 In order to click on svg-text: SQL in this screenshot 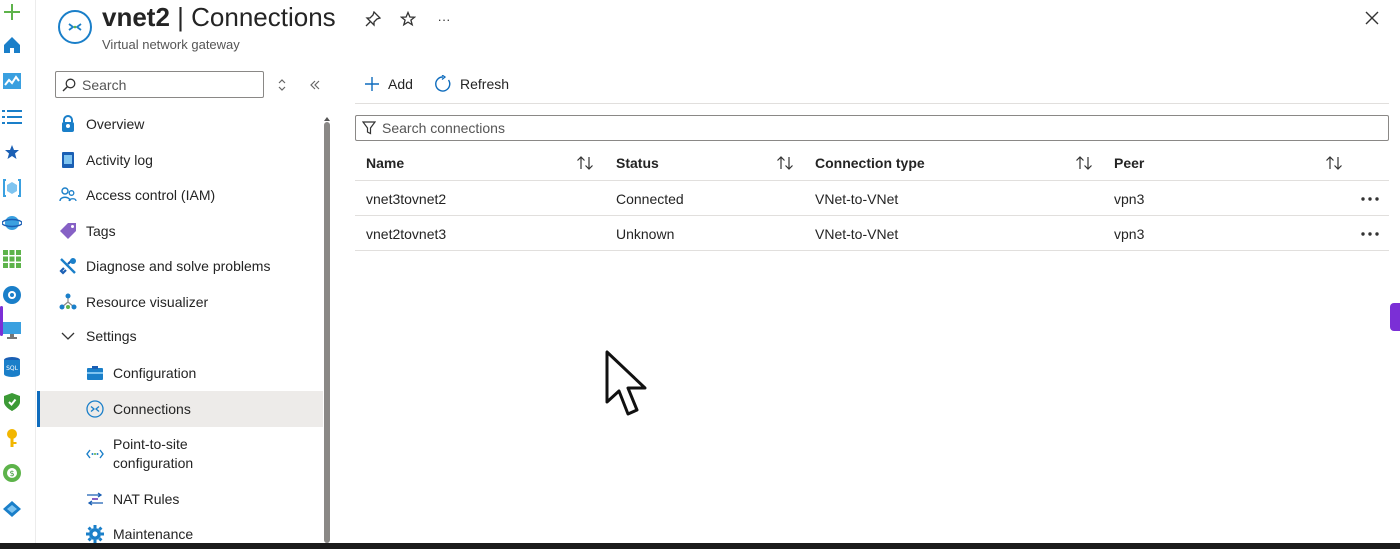, I will do `click(12, 368)`.